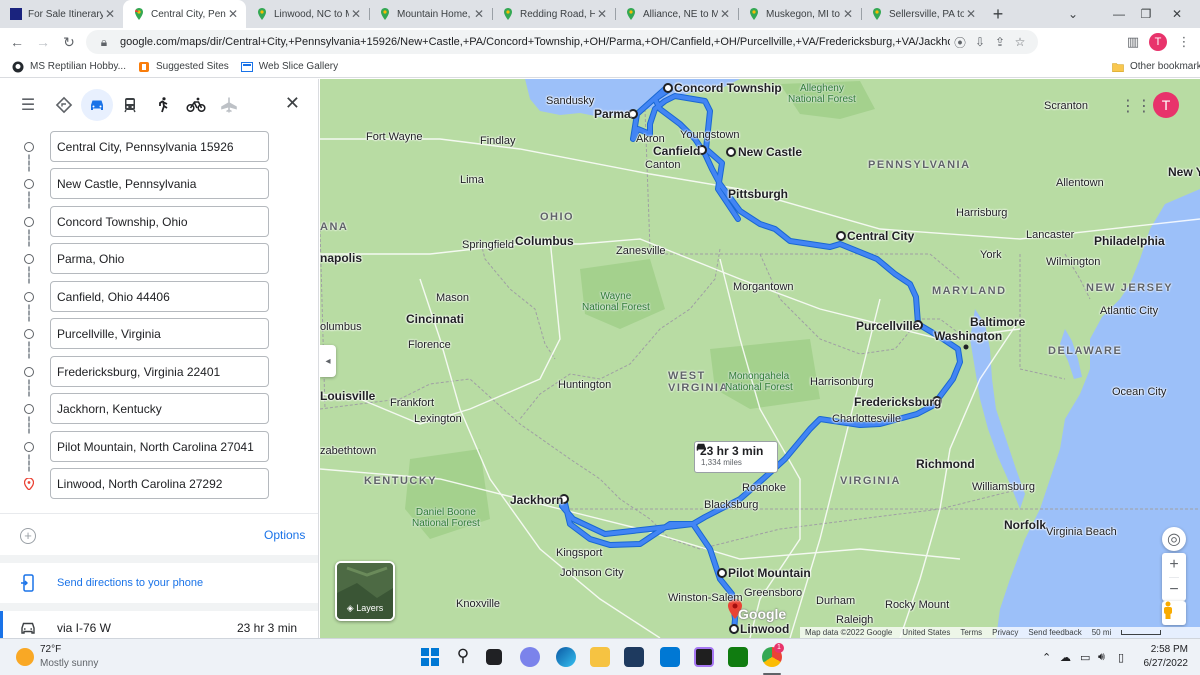 Image resolution: width=1200 pixels, height=675 pixels. What do you see at coordinates (1054, 632) in the screenshot?
I see `send-feedback-link: Send feedback` at bounding box center [1054, 632].